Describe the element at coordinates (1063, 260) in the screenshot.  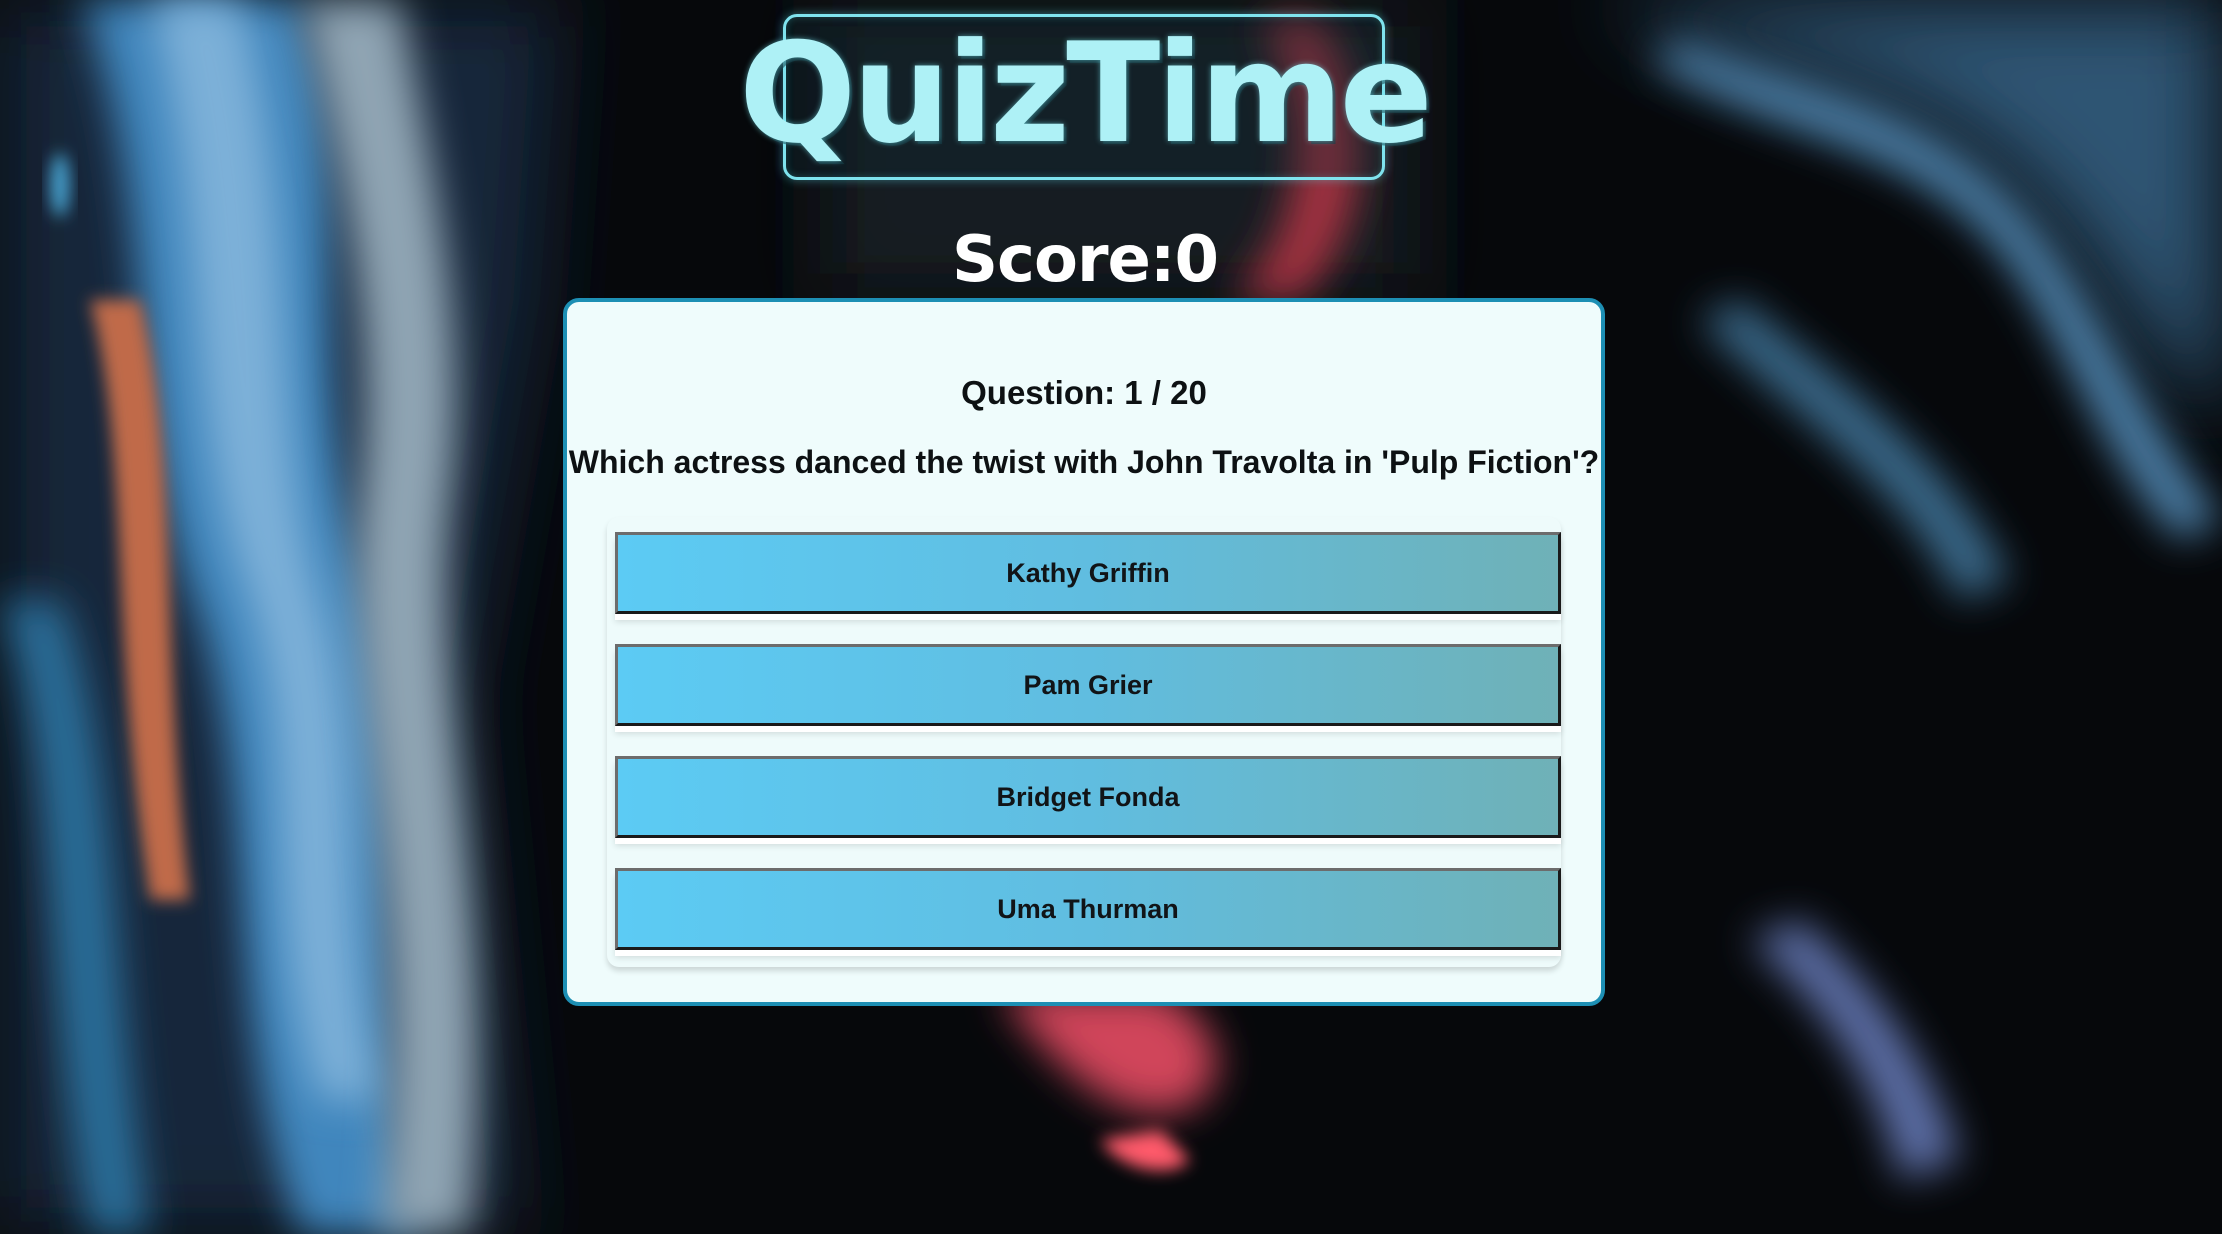
I see `score-label: Score:` at that location.